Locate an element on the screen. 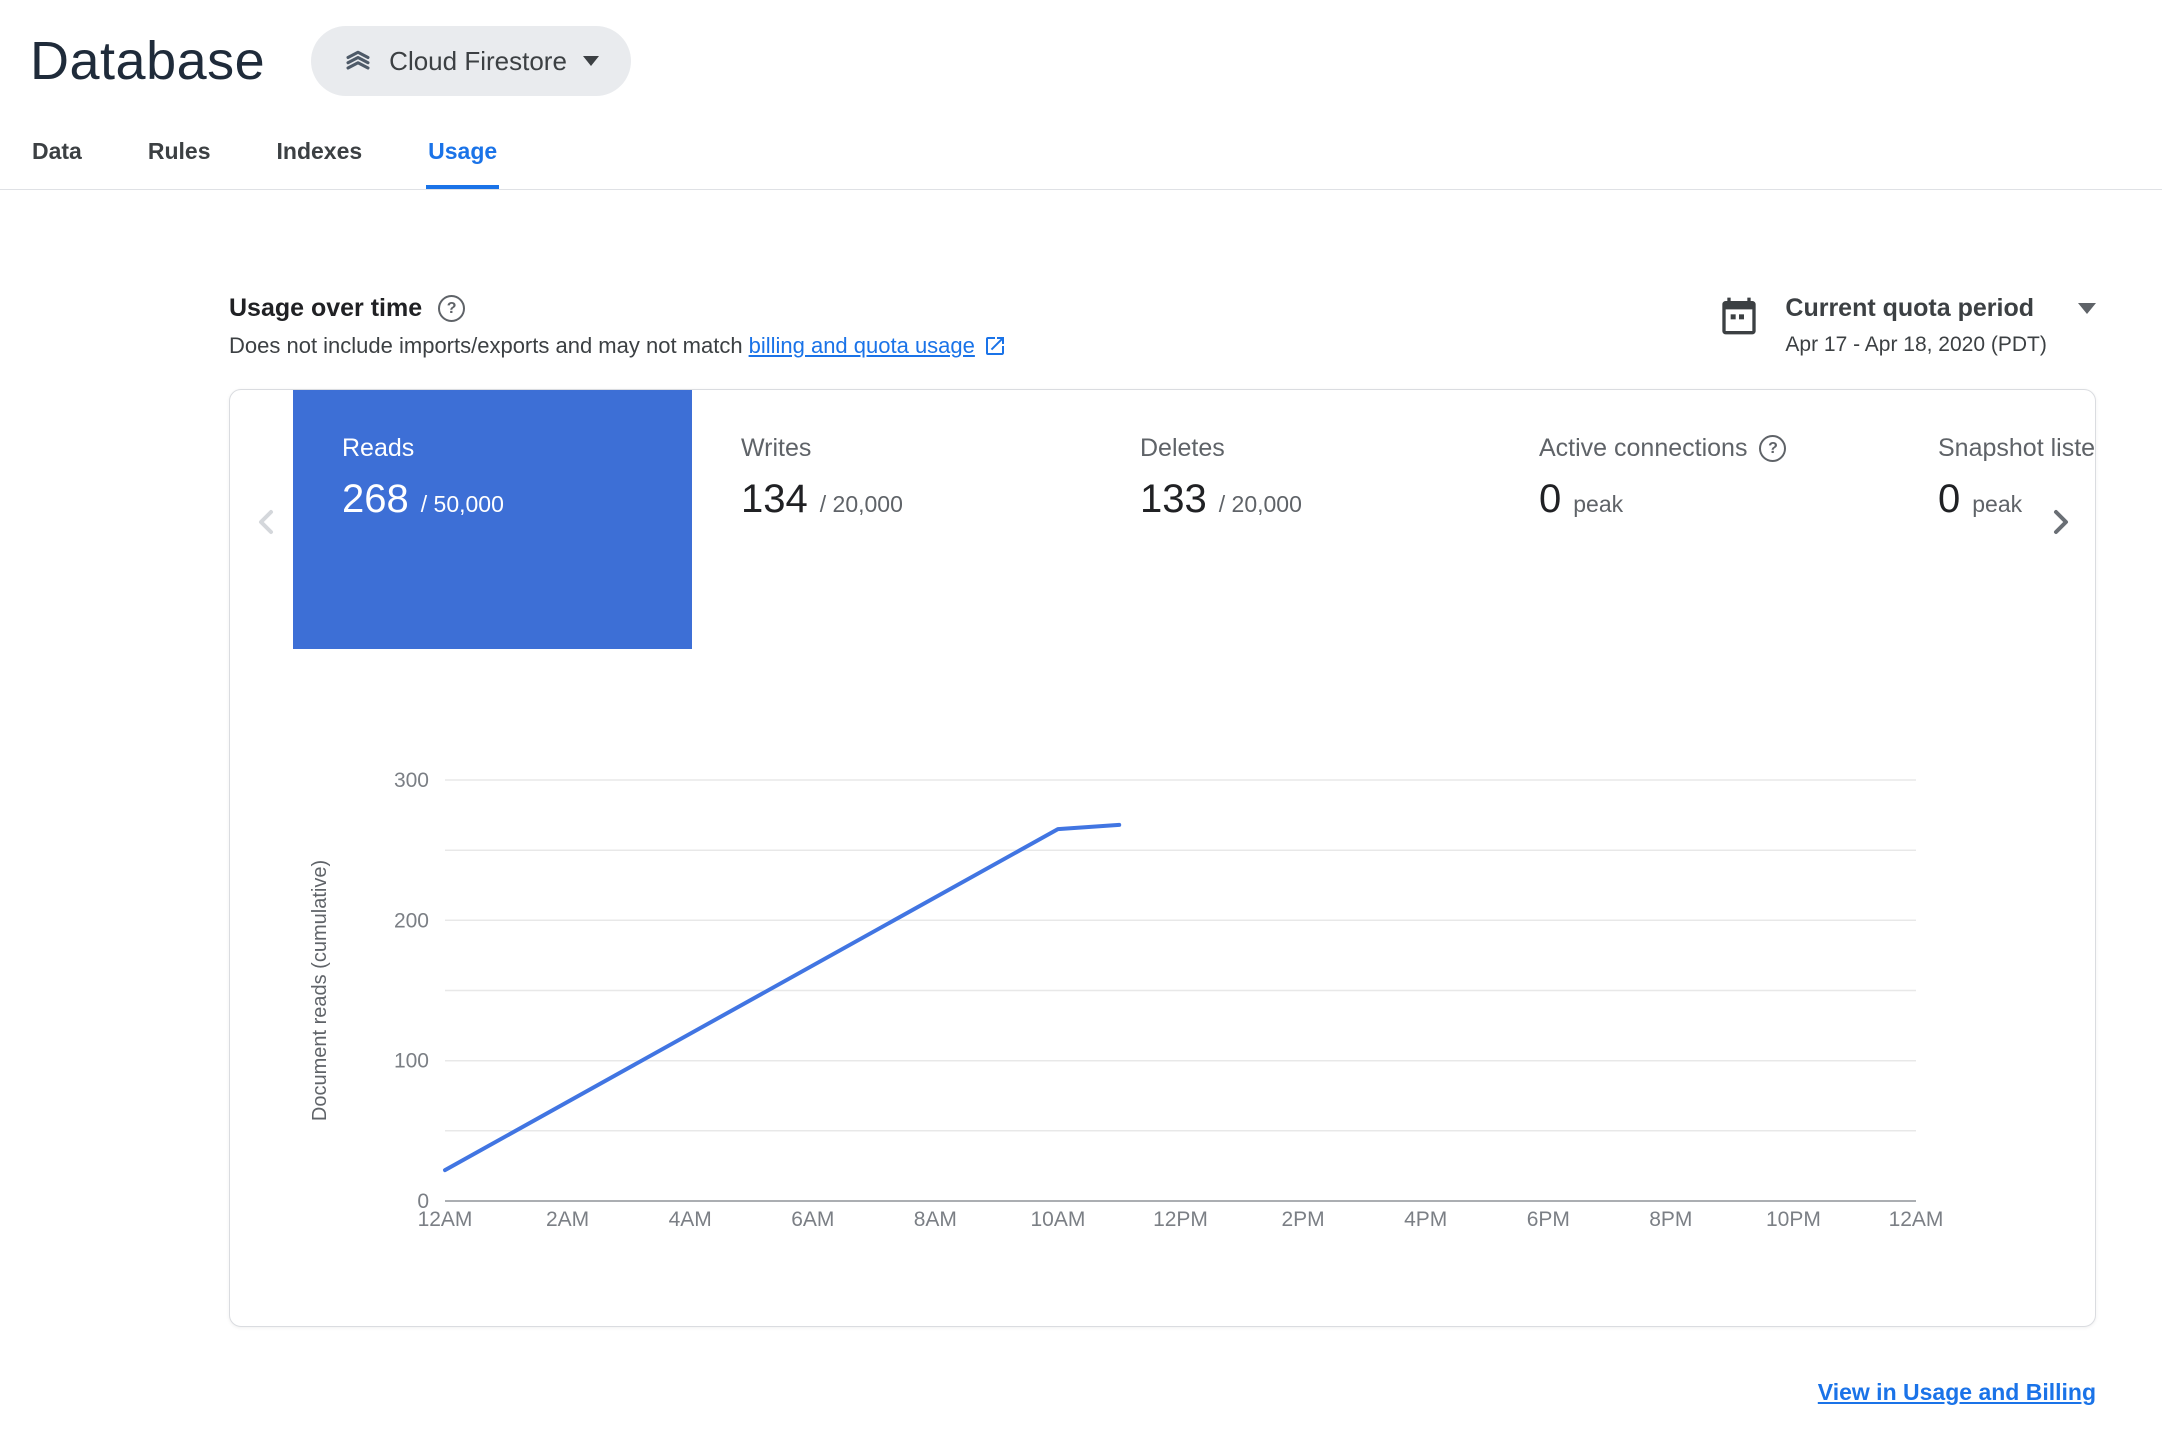 This screenshot has width=2162, height=1456. usage-line-series is located at coordinates (782, 997).